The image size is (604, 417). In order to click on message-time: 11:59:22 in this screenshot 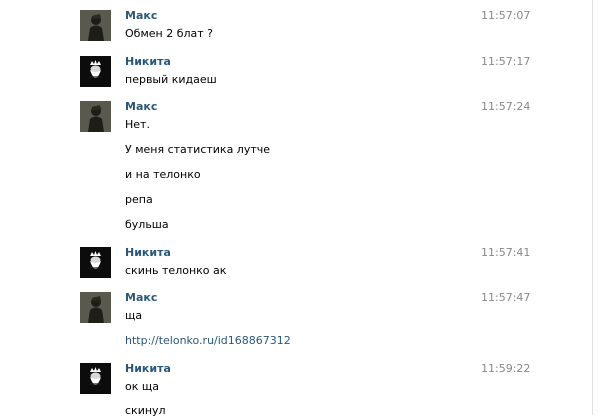, I will do `click(506, 368)`.